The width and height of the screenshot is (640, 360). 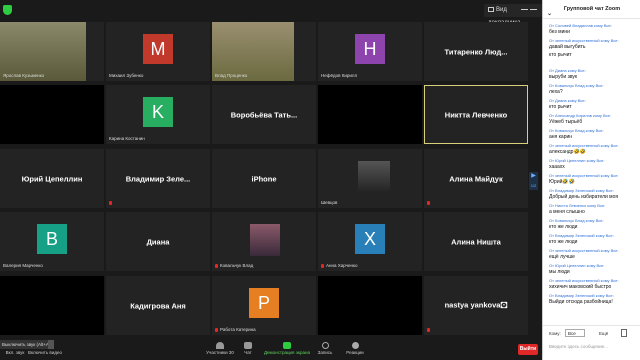 What do you see at coordinates (567, 47) in the screenshot?
I see `chat-message-text: давай выгубить` at bounding box center [567, 47].